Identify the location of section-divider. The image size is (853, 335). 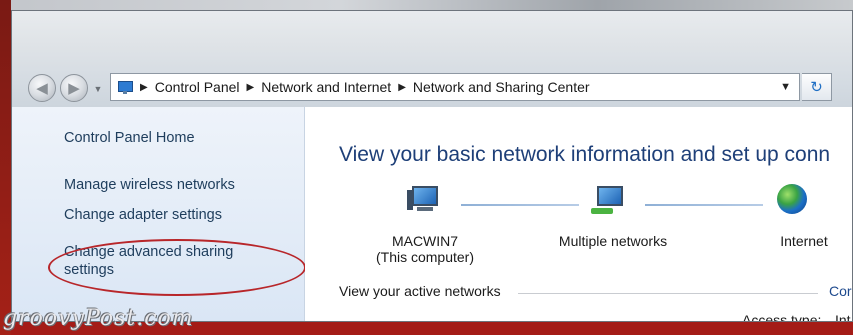
(668, 293).